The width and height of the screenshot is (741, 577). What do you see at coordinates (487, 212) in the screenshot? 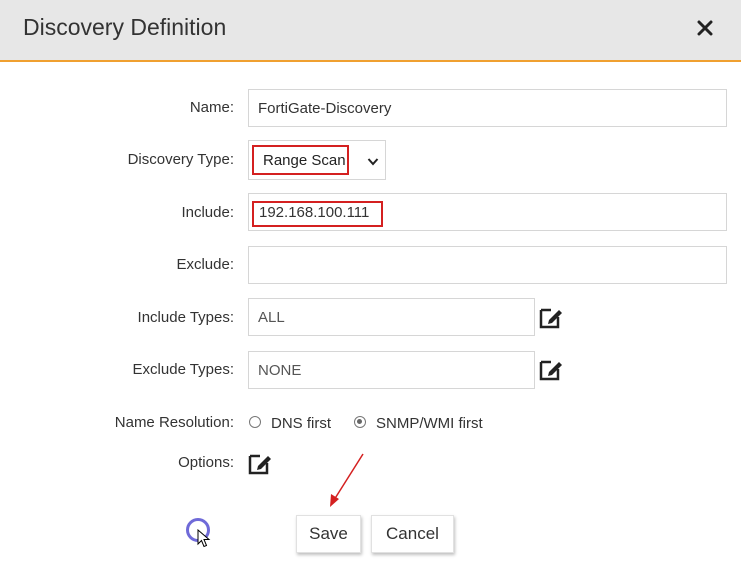
I see `include-input: 192.168.100.111` at bounding box center [487, 212].